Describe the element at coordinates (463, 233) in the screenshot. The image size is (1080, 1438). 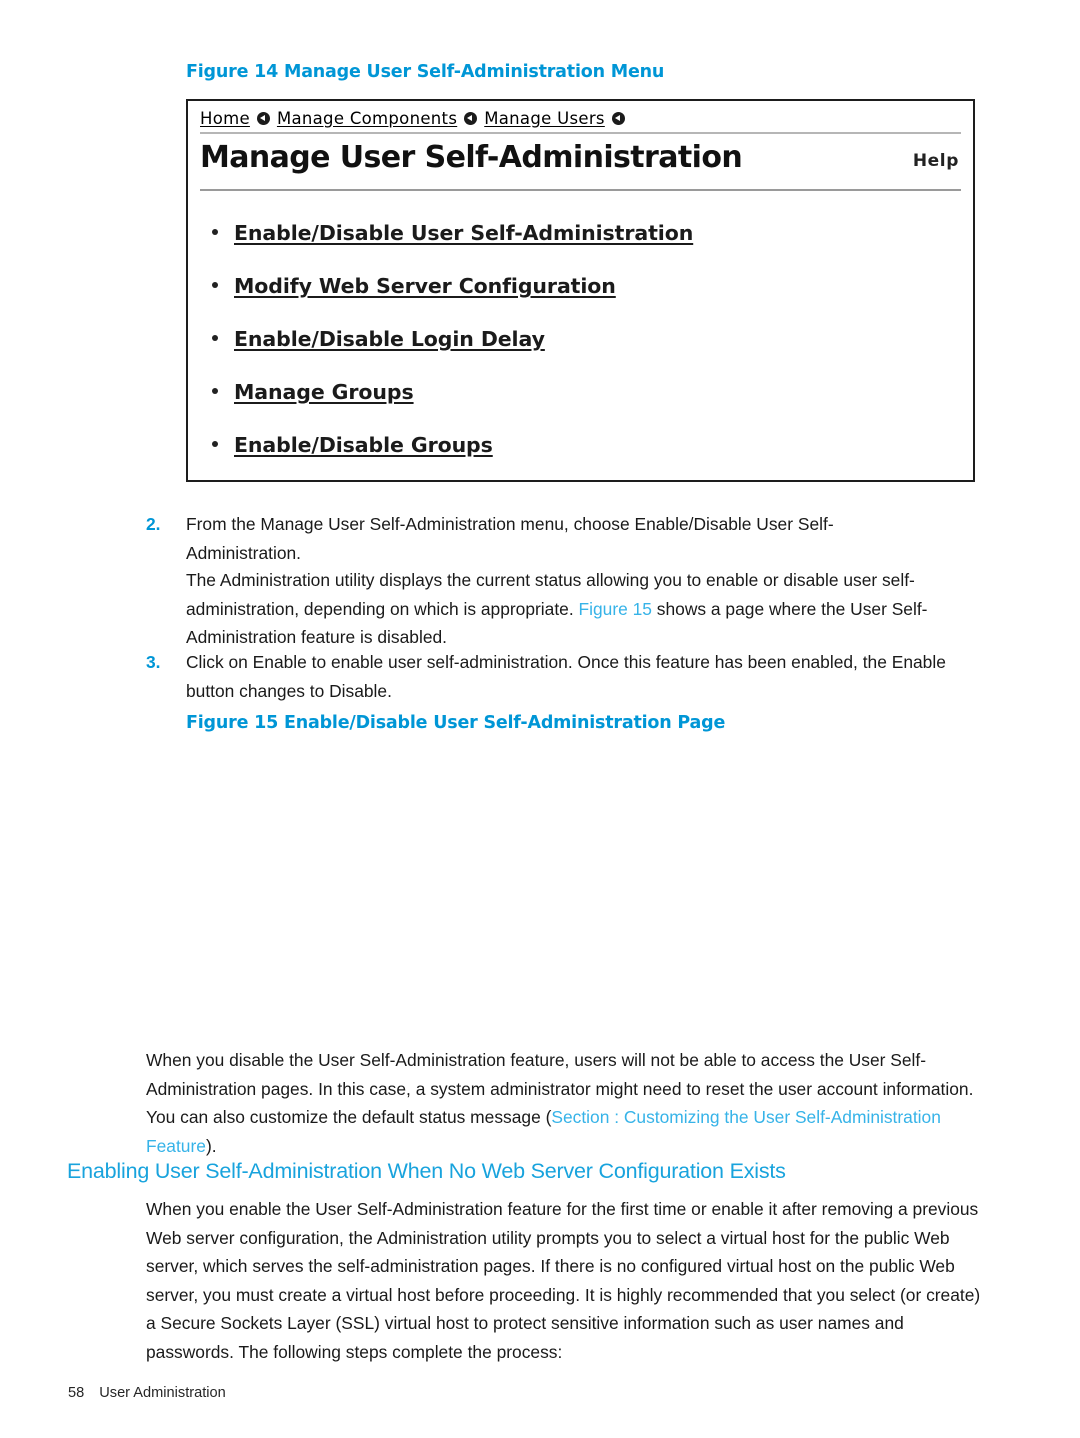
I see `menu-link-enable-disable-user-self-administration: Enable/Disable User Self-Administration` at that location.